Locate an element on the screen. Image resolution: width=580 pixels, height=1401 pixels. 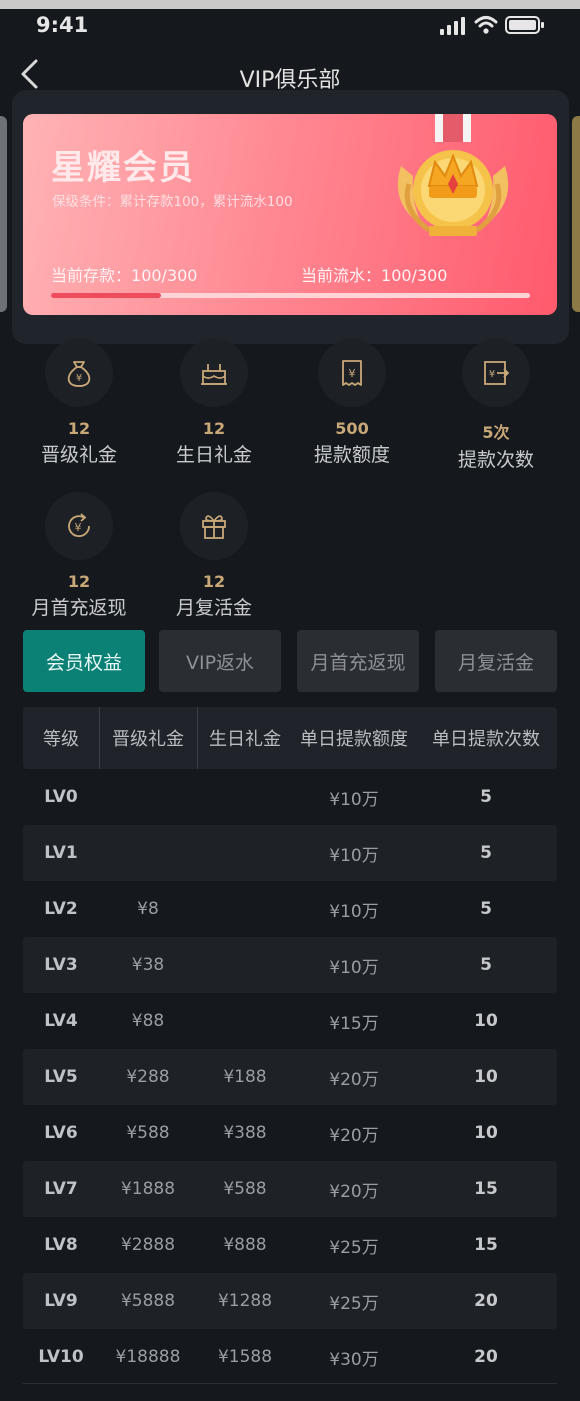
cashback-icon: ¥ is located at coordinates (79, 525).